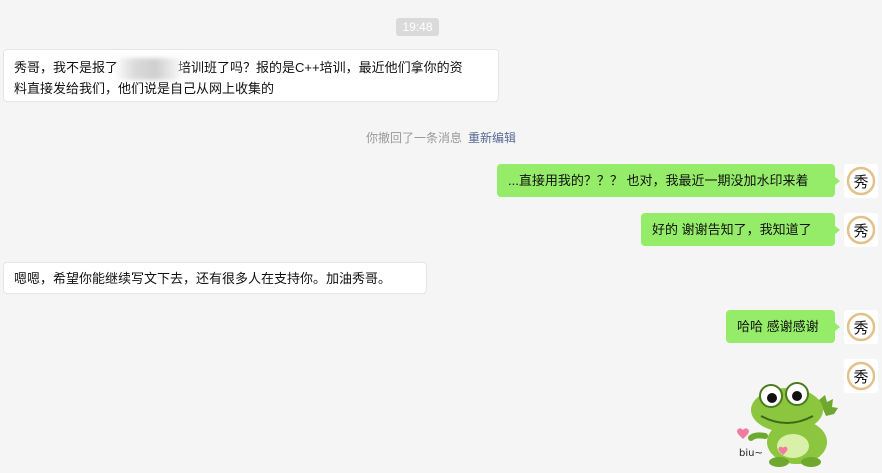 This screenshot has height=473, width=882. I want to click on sticker-caption: biu~, so click(751, 453).